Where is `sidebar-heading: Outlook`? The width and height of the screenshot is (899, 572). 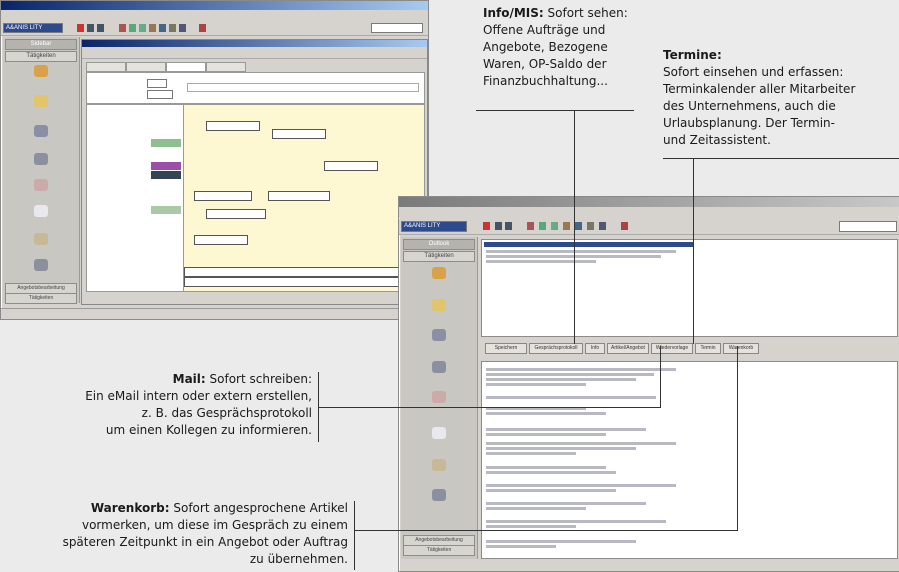 sidebar-heading: Outlook is located at coordinates (439, 244).